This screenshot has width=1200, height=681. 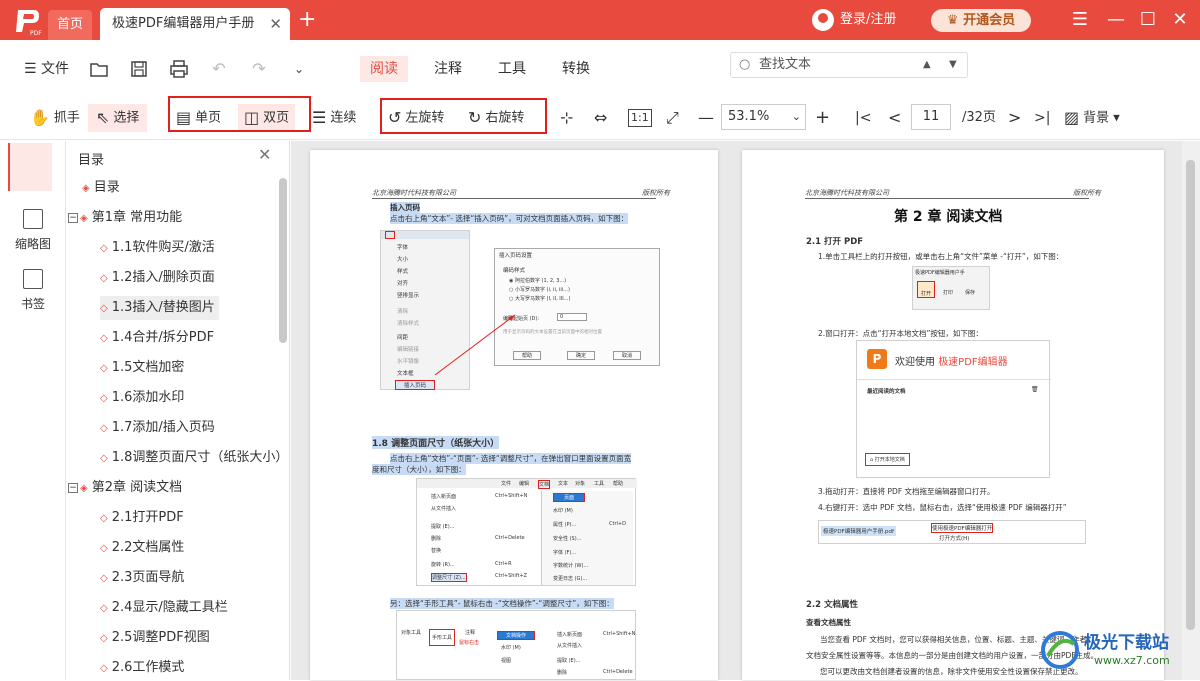 I want to click on search-next-icon: ▼, so click(x=953, y=65).